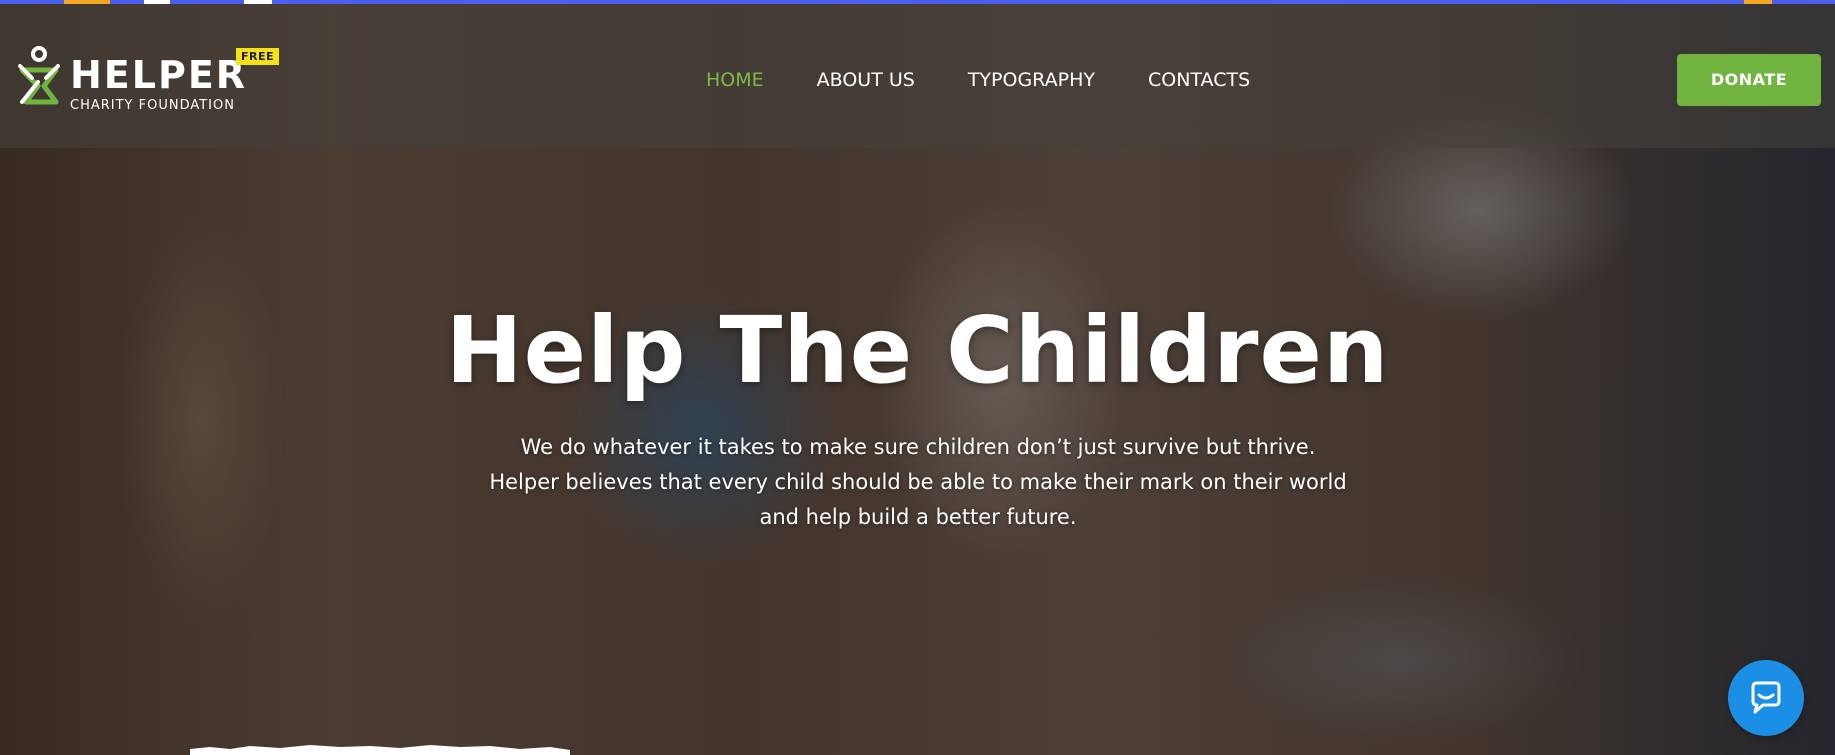 This screenshot has height=755, width=1835. Describe the element at coordinates (159, 75) in the screenshot. I see `logo-title: HELPER` at that location.